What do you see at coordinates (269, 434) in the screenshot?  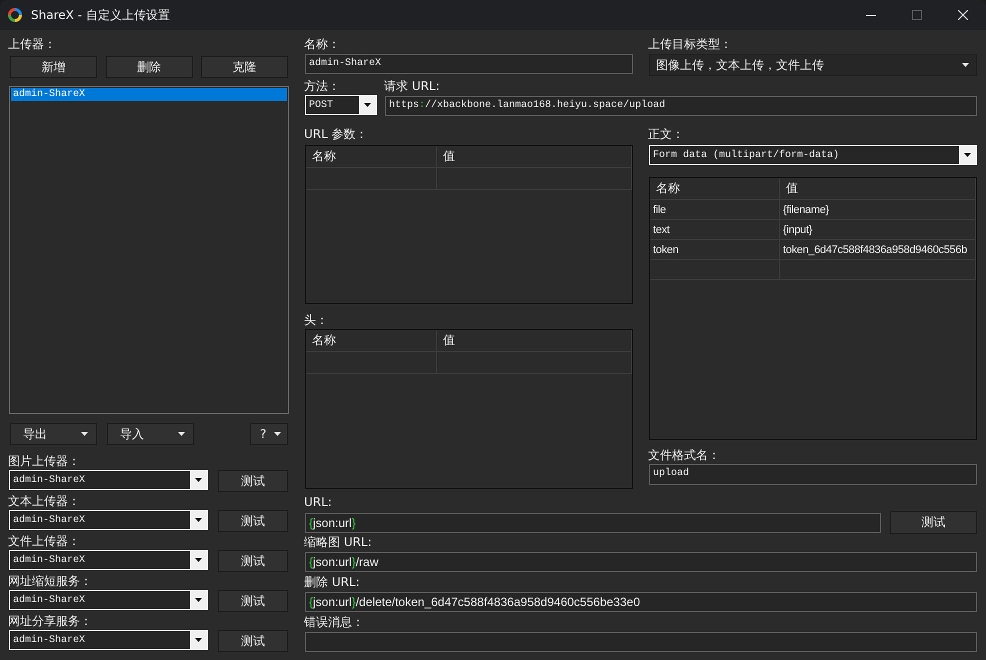 I see `dropdown-menu-button: ?` at bounding box center [269, 434].